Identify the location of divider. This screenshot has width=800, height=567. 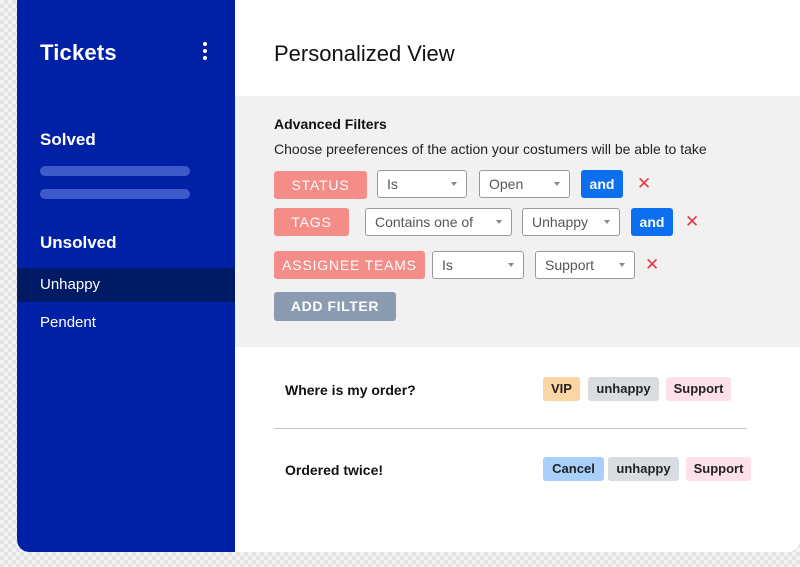
(510, 428).